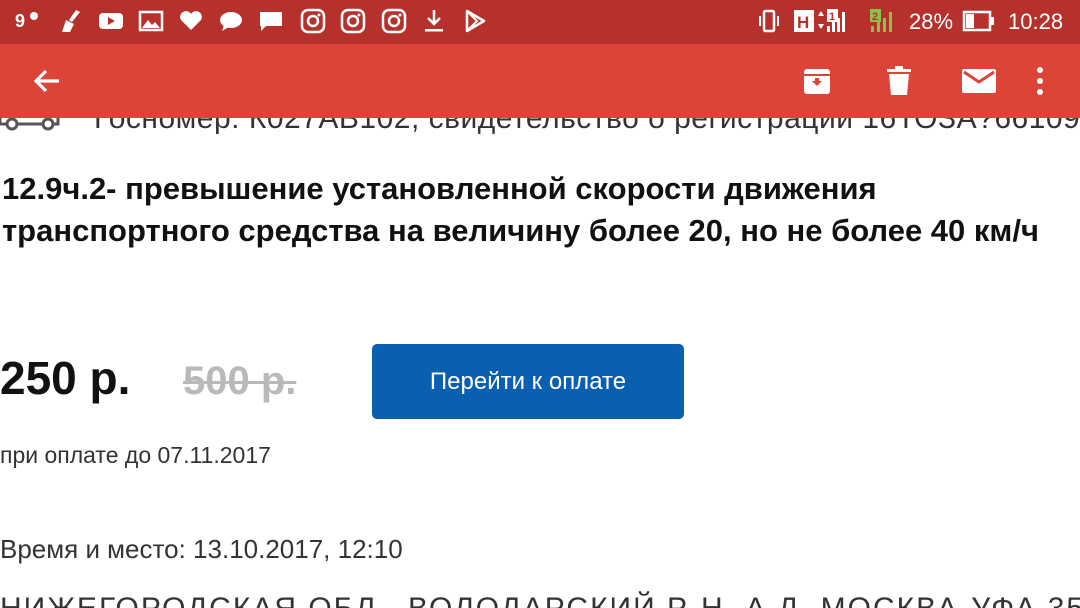 The height and width of the screenshot is (608, 1080). I want to click on notification-9-icon: 9, so click(27, 21).